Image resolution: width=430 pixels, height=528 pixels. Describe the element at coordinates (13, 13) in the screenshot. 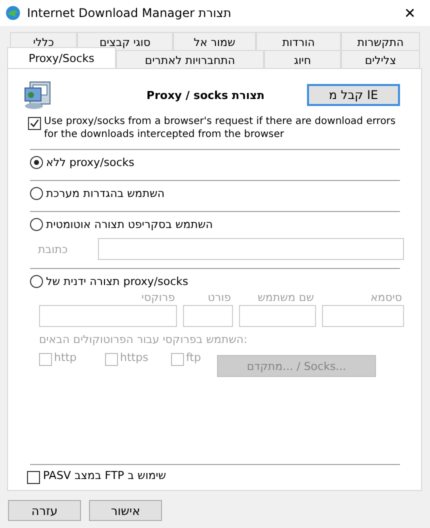

I see `app-logo-icon` at that location.